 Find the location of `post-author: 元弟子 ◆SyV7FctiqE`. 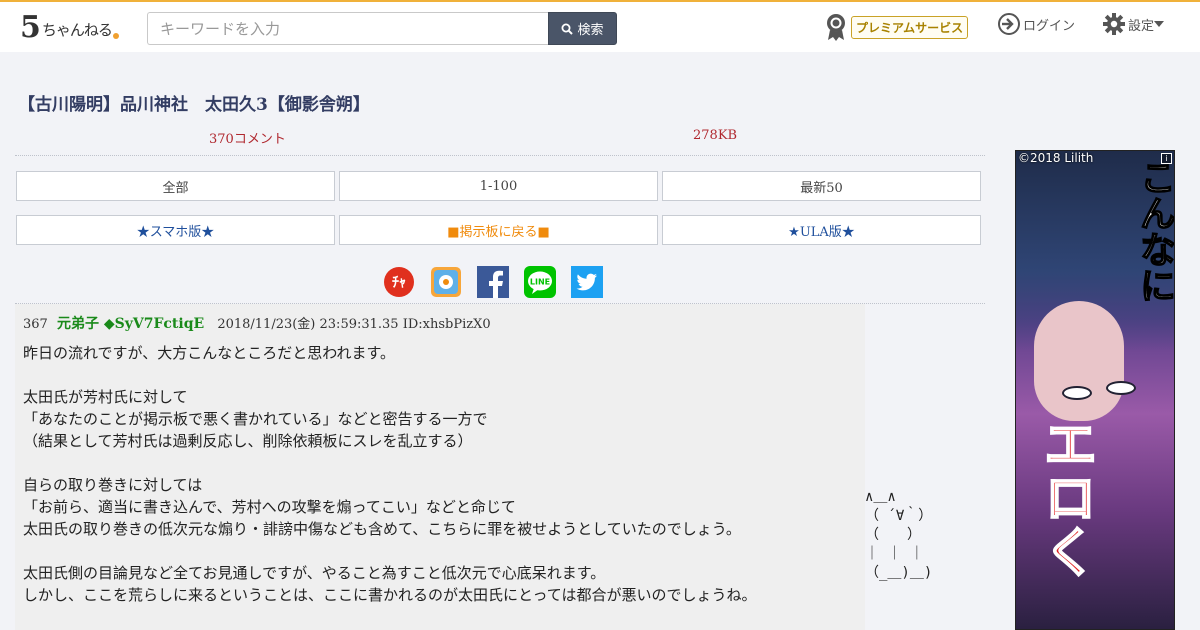

post-author: 元弟子 ◆SyV7FctiqE is located at coordinates (130, 324).